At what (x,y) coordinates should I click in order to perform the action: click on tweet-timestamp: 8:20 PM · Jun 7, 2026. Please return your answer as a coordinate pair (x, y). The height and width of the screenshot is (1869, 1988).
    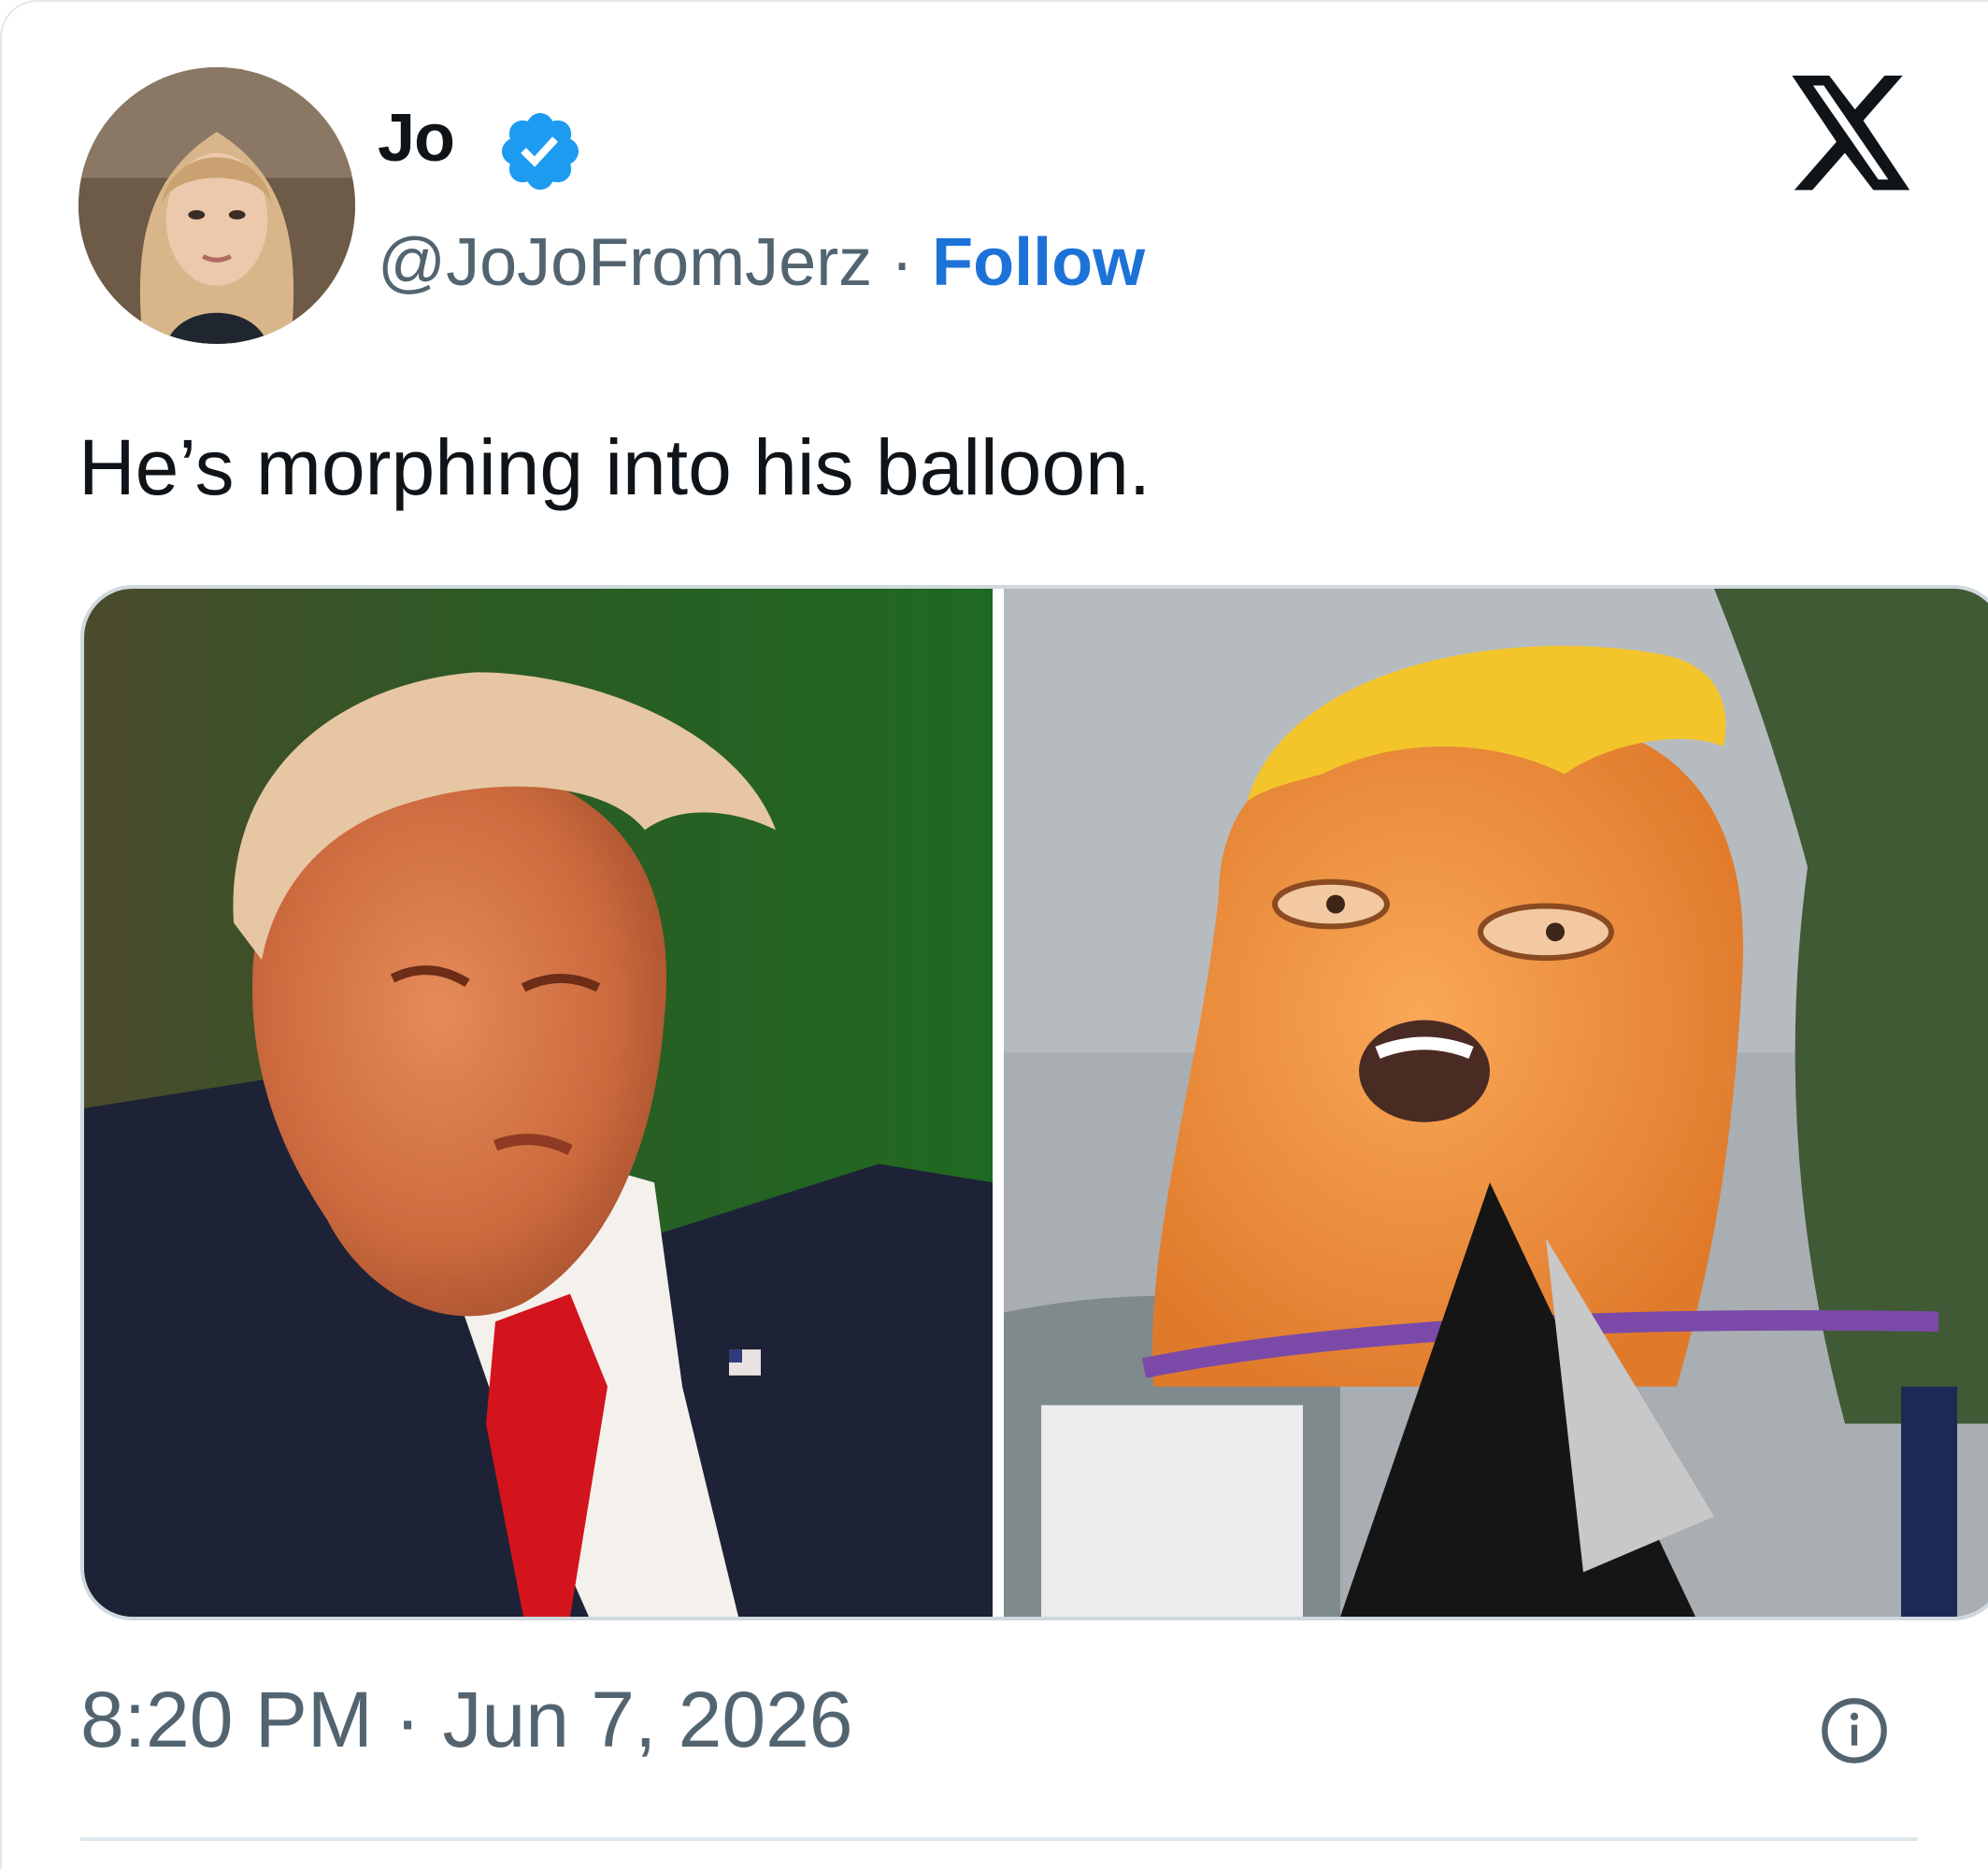
    Looking at the image, I should click on (466, 1720).